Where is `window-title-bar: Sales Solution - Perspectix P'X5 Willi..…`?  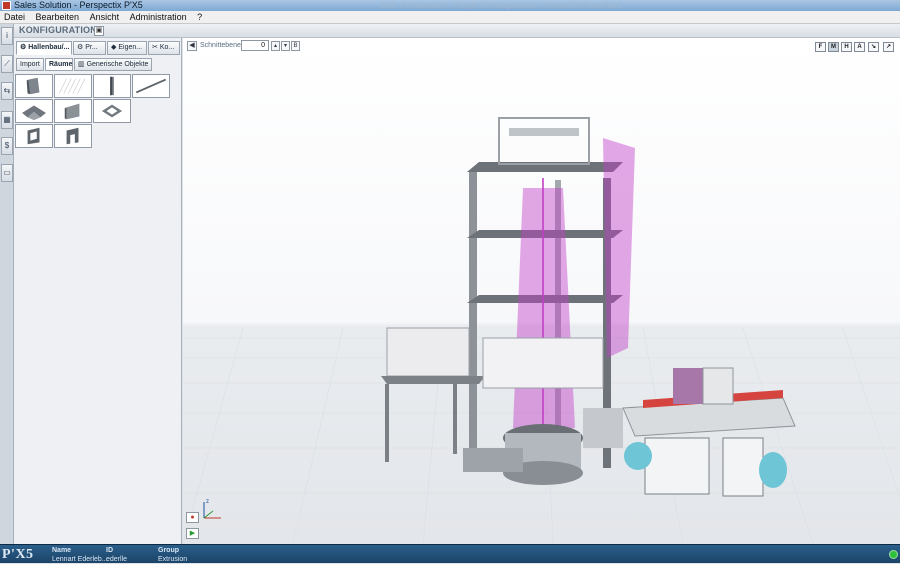
window-title-bar: Sales Solution - Perspectix P'X5 Willi..… is located at coordinates (450, 5).